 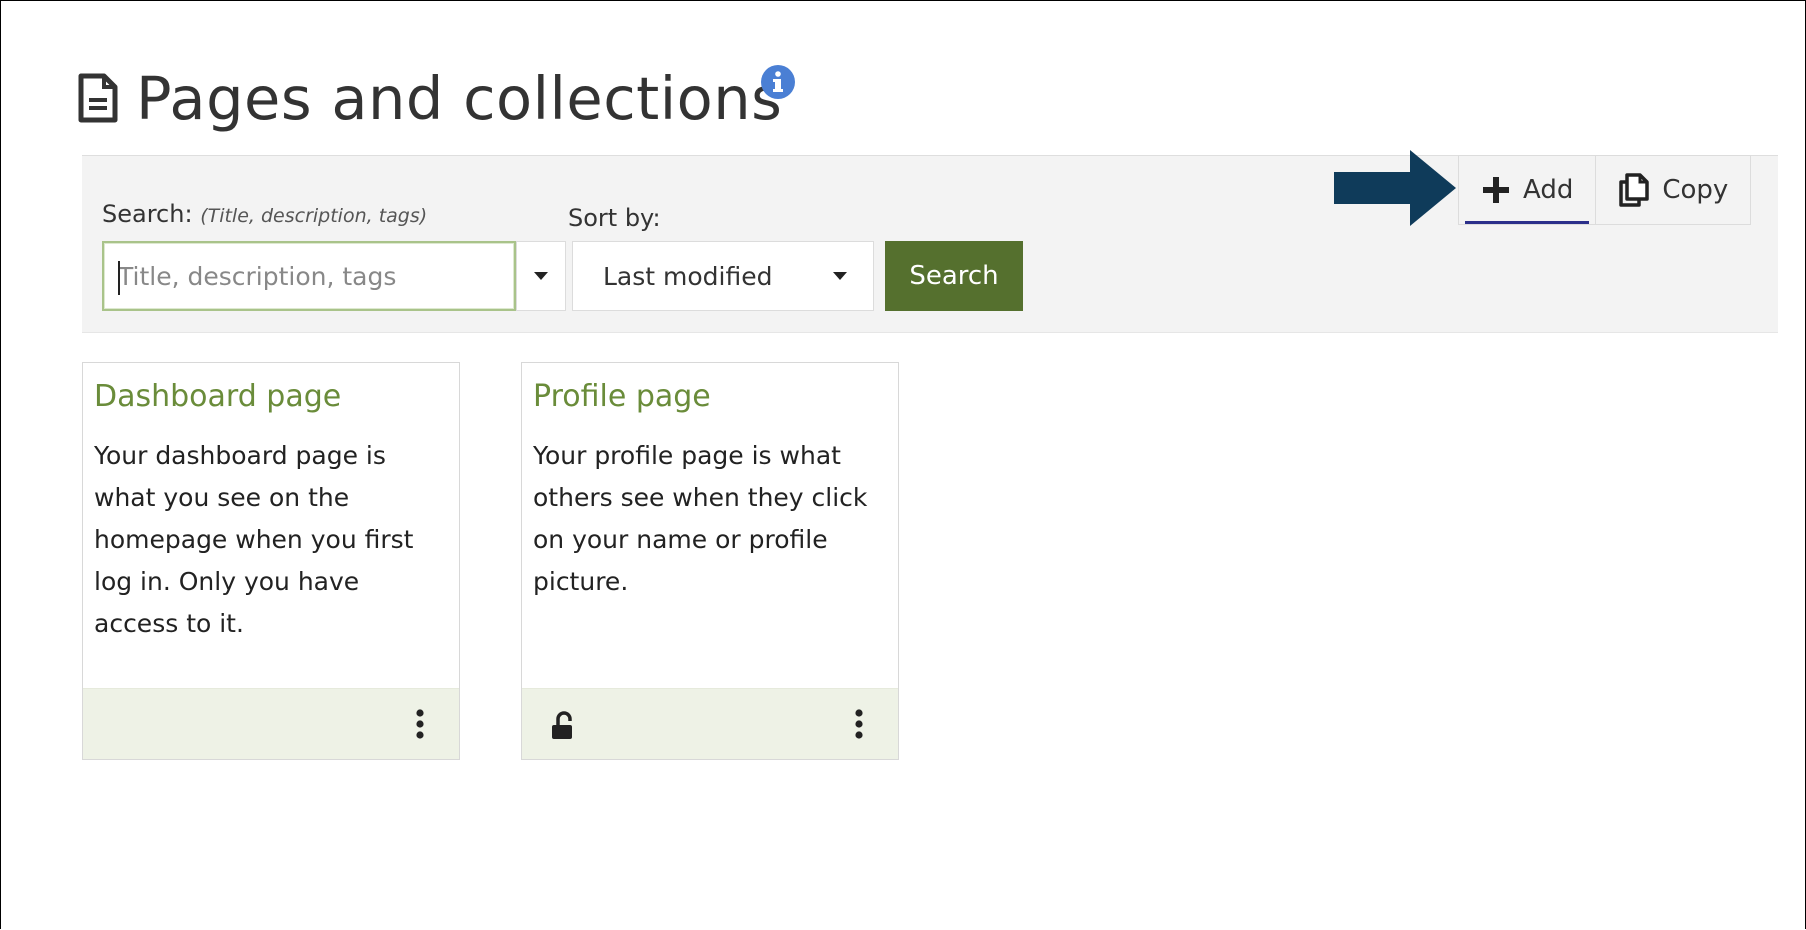 I want to click on sort-selected-value: Last modified, so click(x=688, y=276).